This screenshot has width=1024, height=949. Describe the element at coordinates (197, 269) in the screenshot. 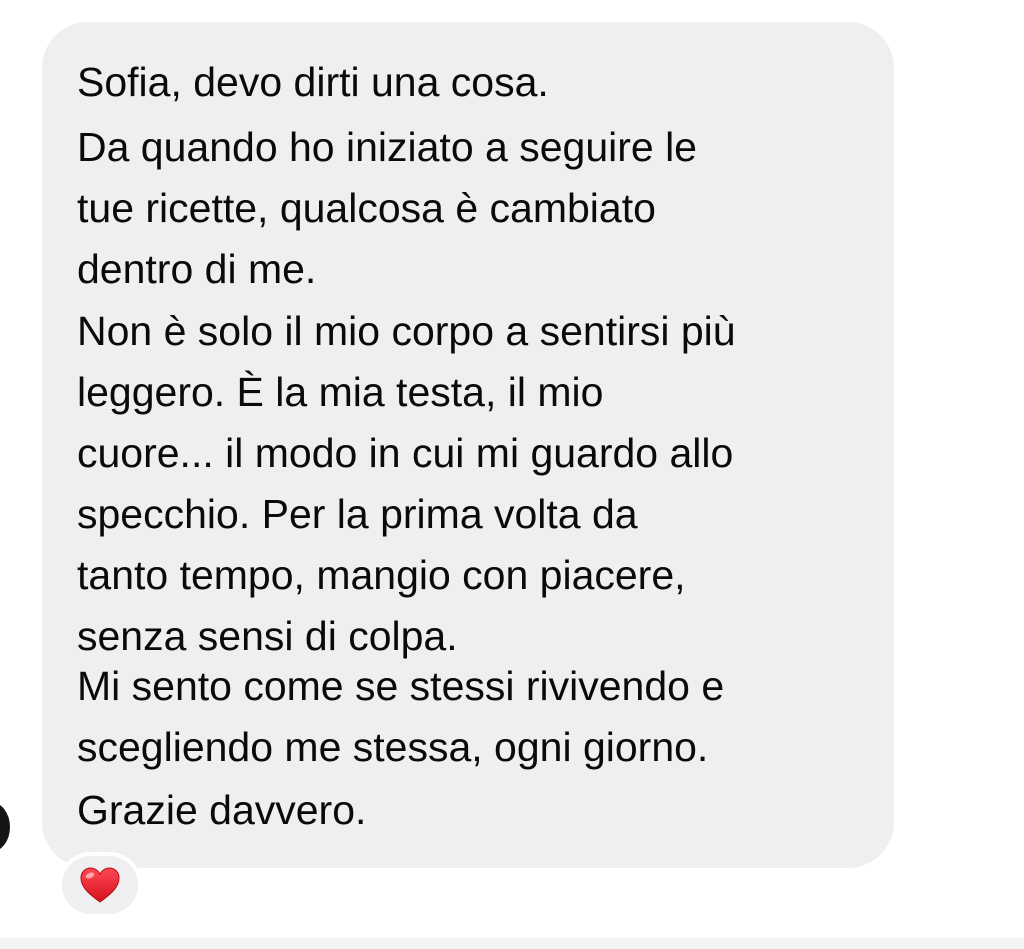

I see `message-line: dentro di me.` at that location.